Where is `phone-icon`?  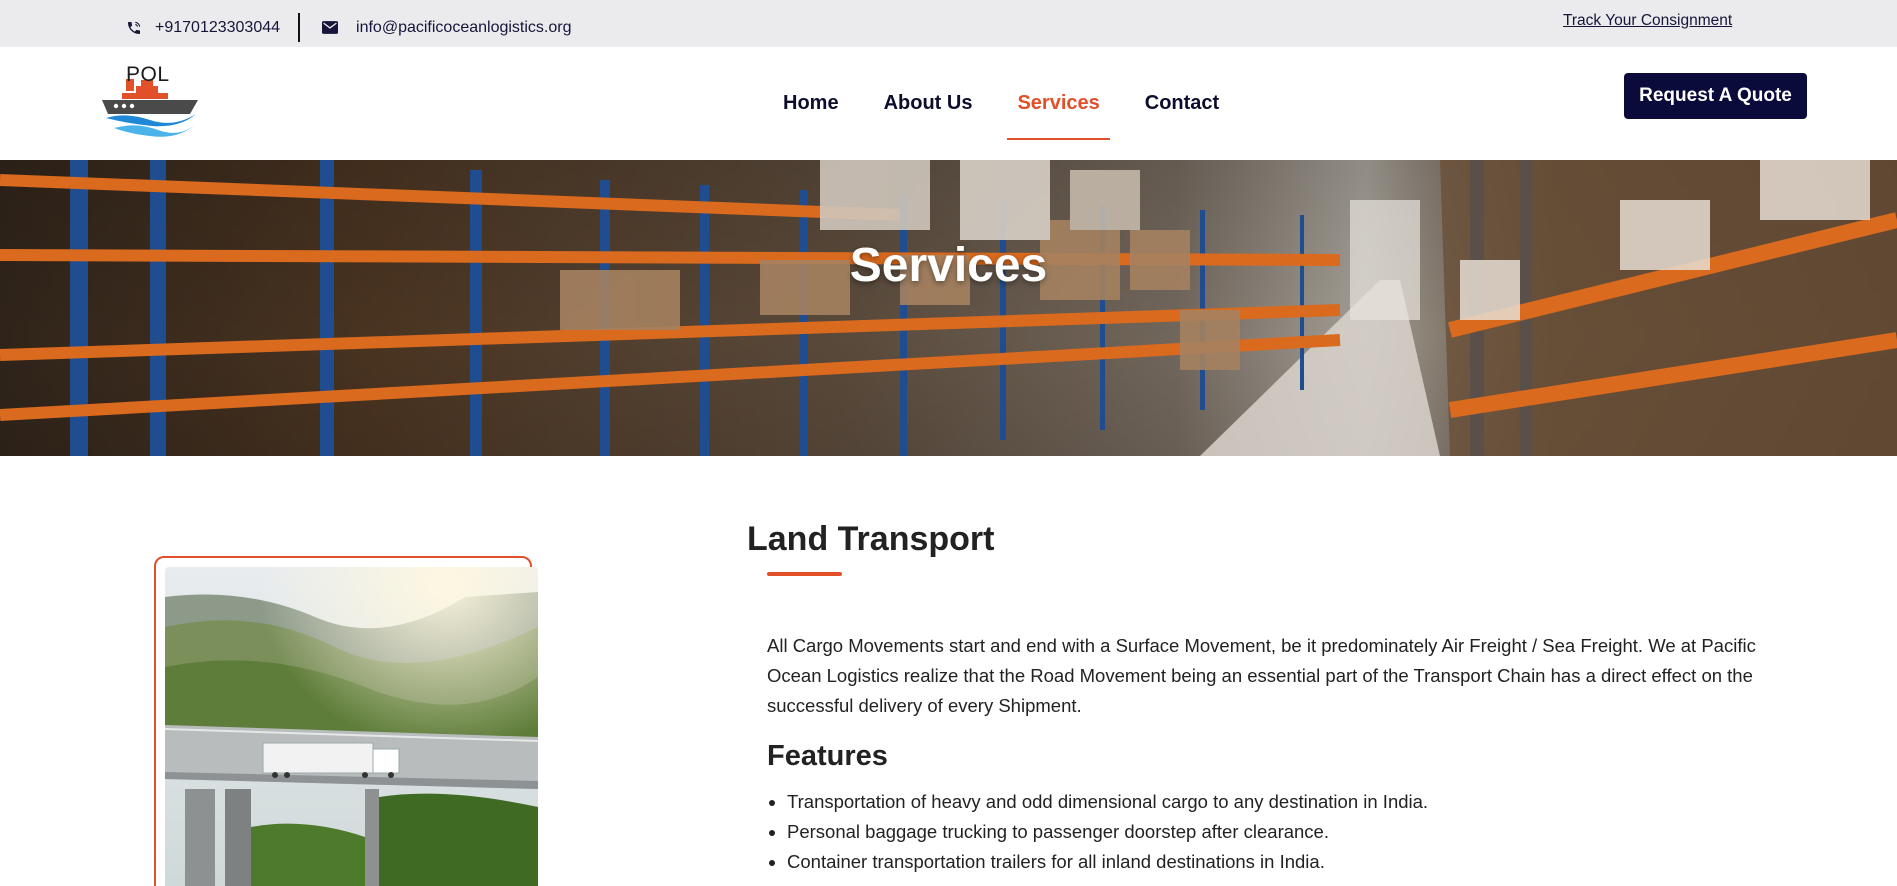
phone-icon is located at coordinates (134, 28).